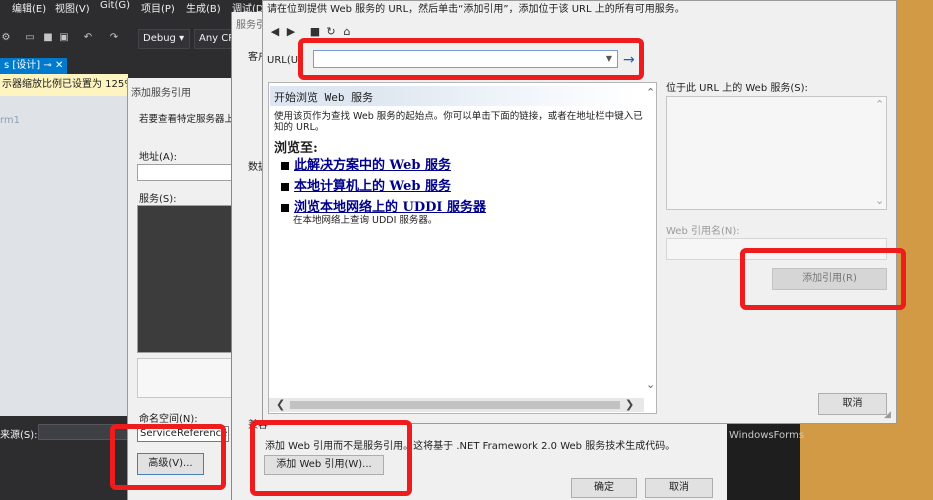 Image resolution: width=933 pixels, height=500 pixels. What do you see at coordinates (365, 220) in the screenshot?
I see `uddi-description: 在本地网络上查询 UDDI 服务器。` at bounding box center [365, 220].